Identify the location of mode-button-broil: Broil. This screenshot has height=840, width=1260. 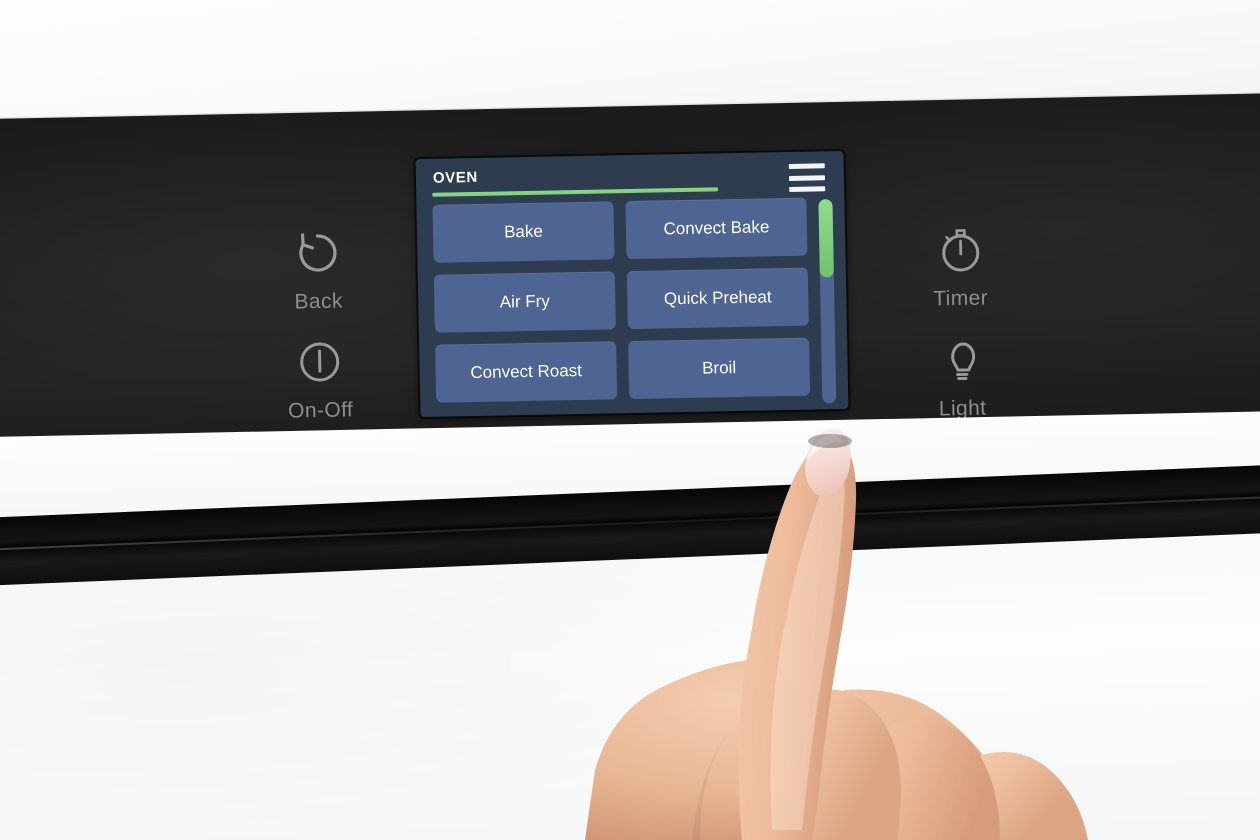
(719, 368).